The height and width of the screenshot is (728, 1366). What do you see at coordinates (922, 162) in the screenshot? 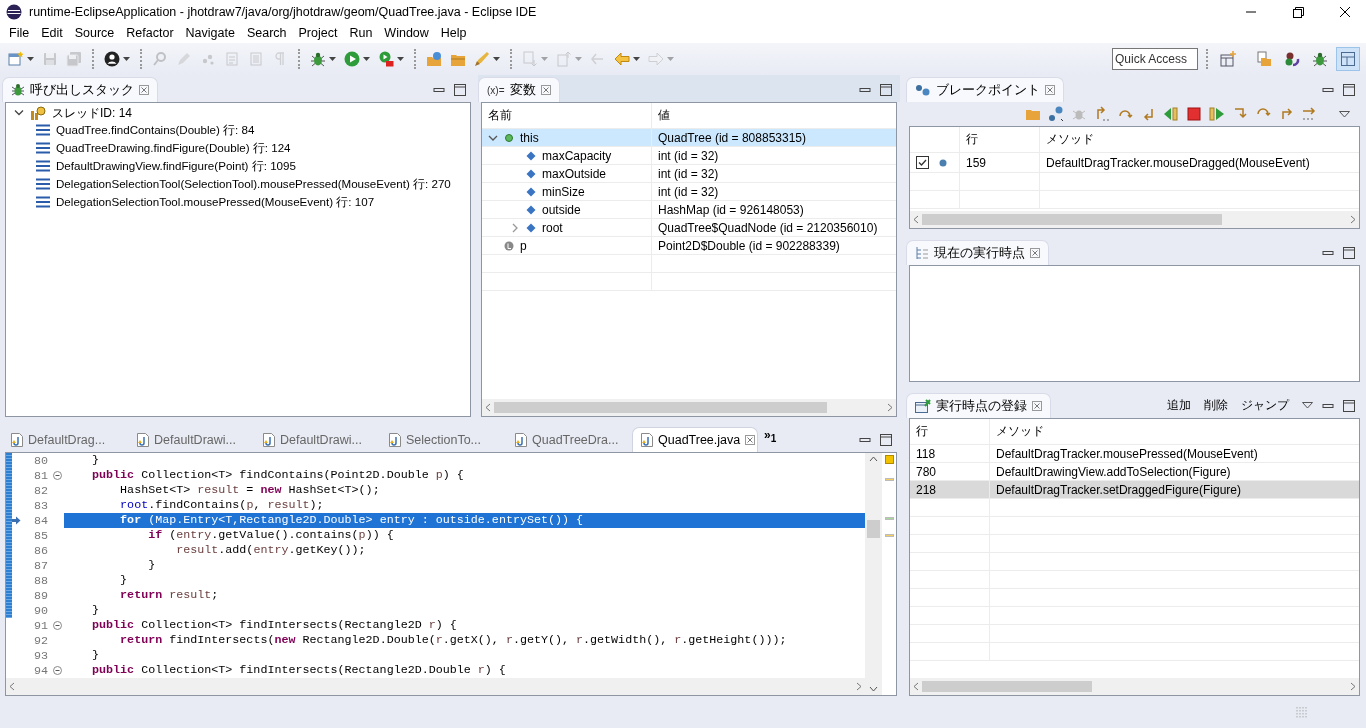
I see `checkbox` at bounding box center [922, 162].